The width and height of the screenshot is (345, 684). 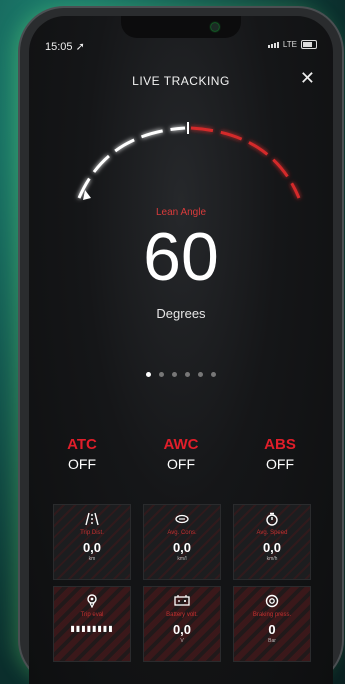 I want to click on stopwatch-icon, so click(x=272, y=519).